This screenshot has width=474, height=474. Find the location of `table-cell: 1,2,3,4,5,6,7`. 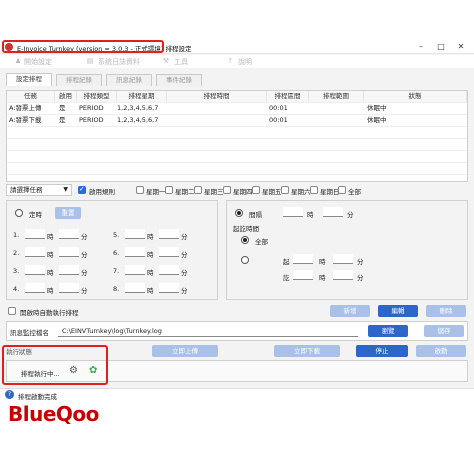

table-cell: 1,2,3,4,5,6,7 is located at coordinates (138, 120).